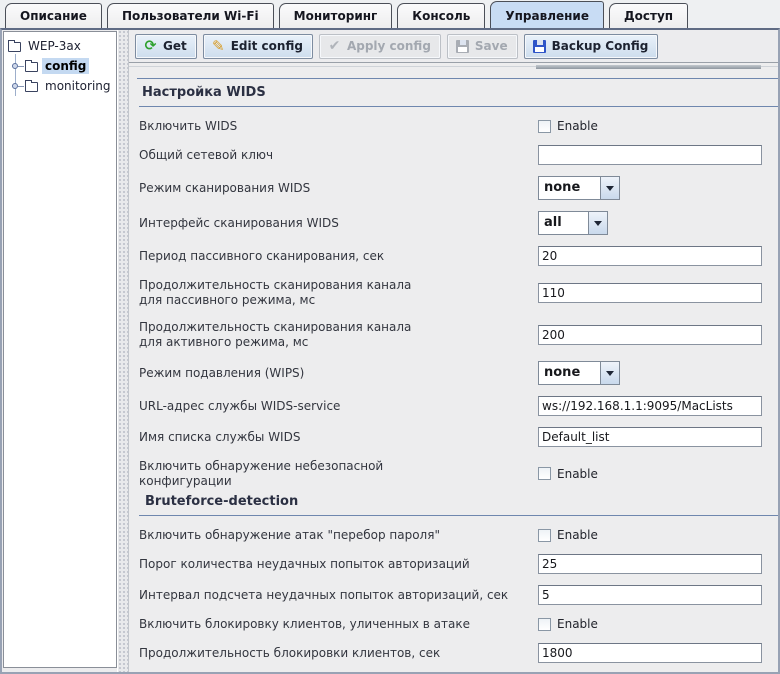 Image resolution: width=780 pixels, height=674 pixels. I want to click on dropdown: all, so click(573, 223).